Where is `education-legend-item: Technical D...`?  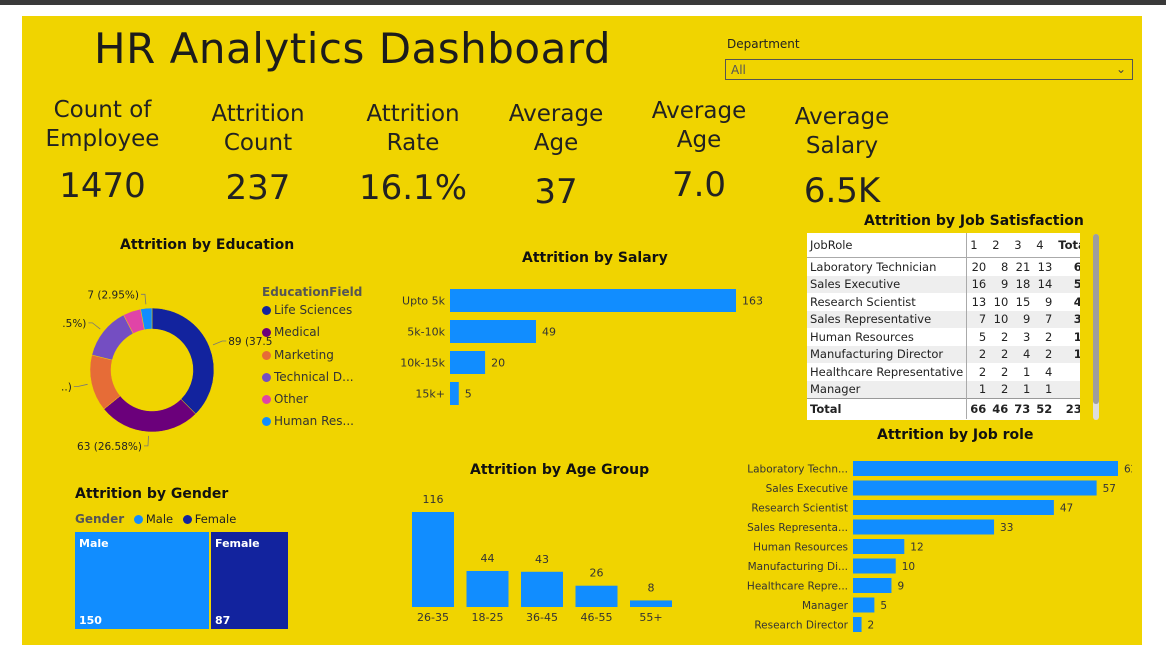
education-legend-item: Technical D... is located at coordinates (308, 381).